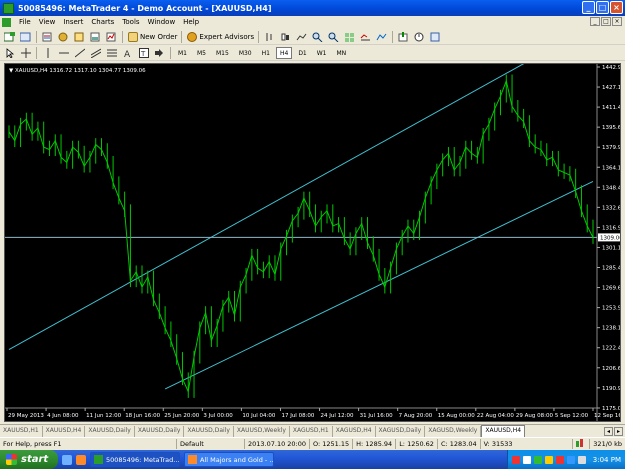 The image size is (625, 469). Describe the element at coordinates (570, 459) in the screenshot. I see `network-icon` at that location.